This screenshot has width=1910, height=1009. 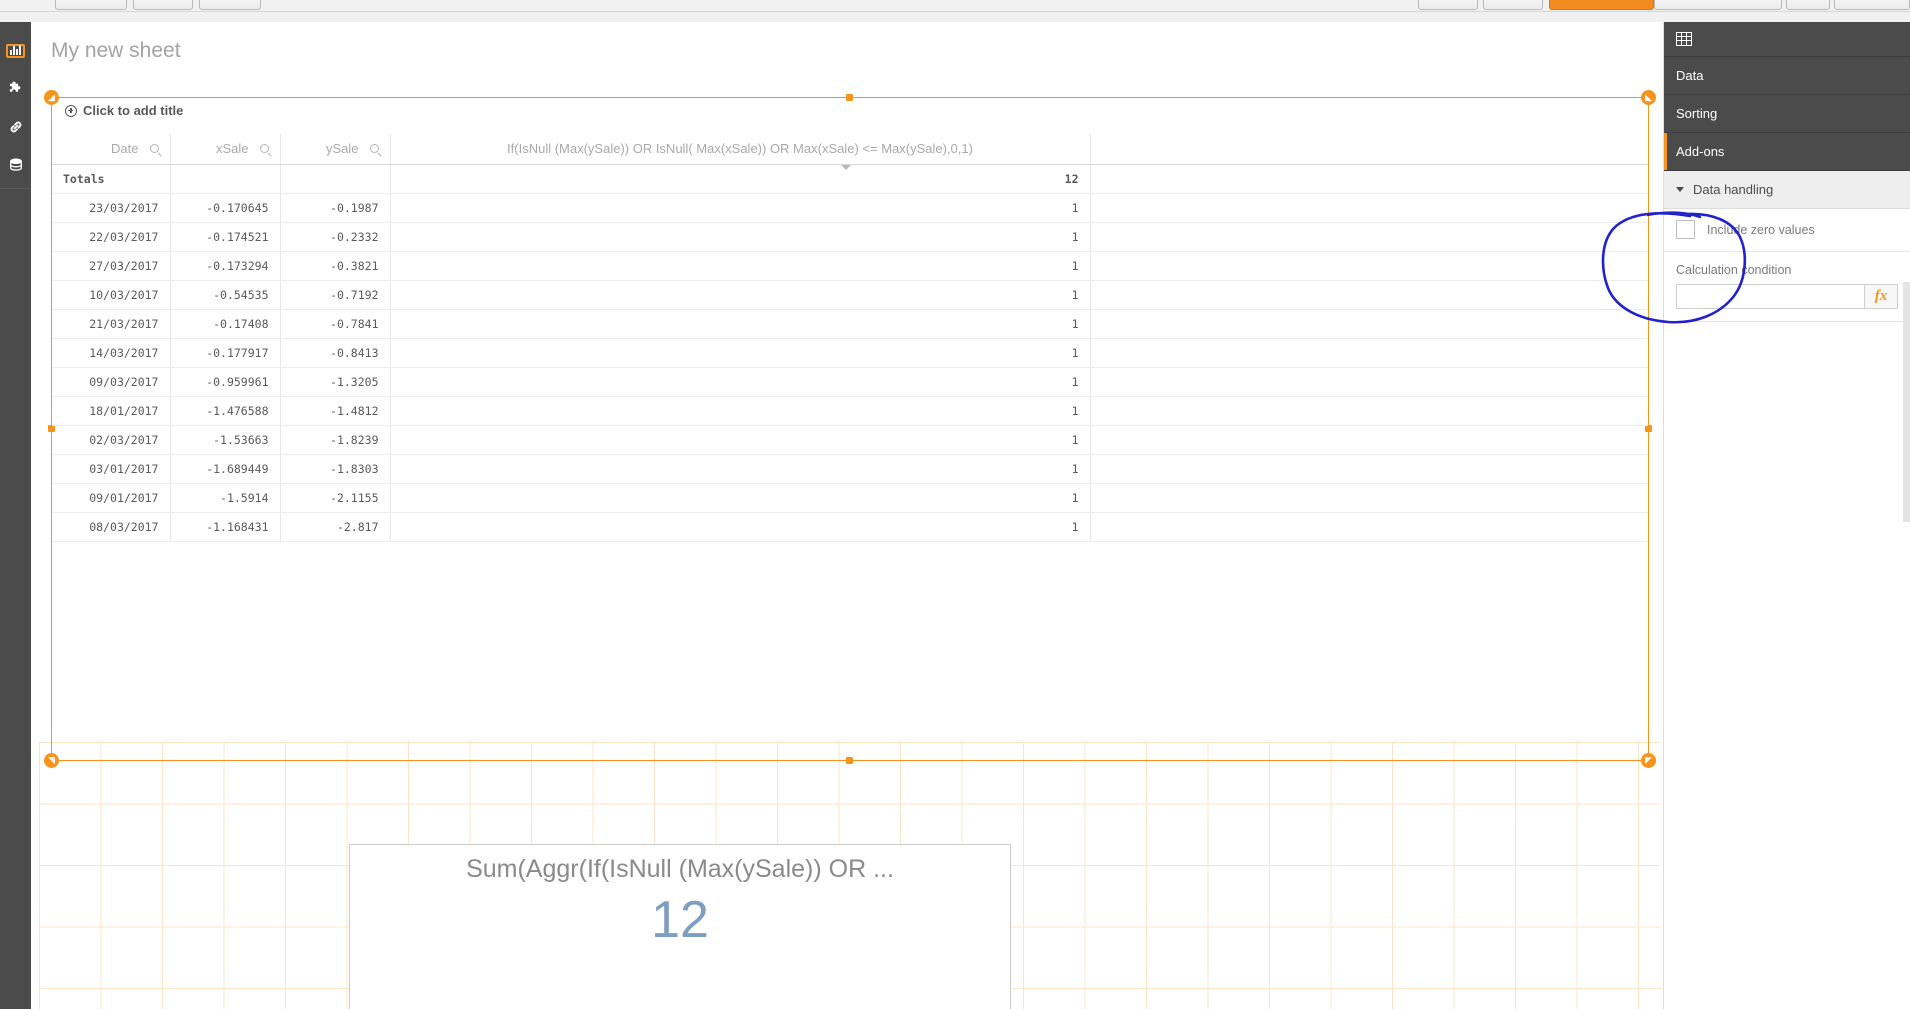 What do you see at coordinates (1685, 229) in the screenshot?
I see `include-zero-values-checkbox` at bounding box center [1685, 229].